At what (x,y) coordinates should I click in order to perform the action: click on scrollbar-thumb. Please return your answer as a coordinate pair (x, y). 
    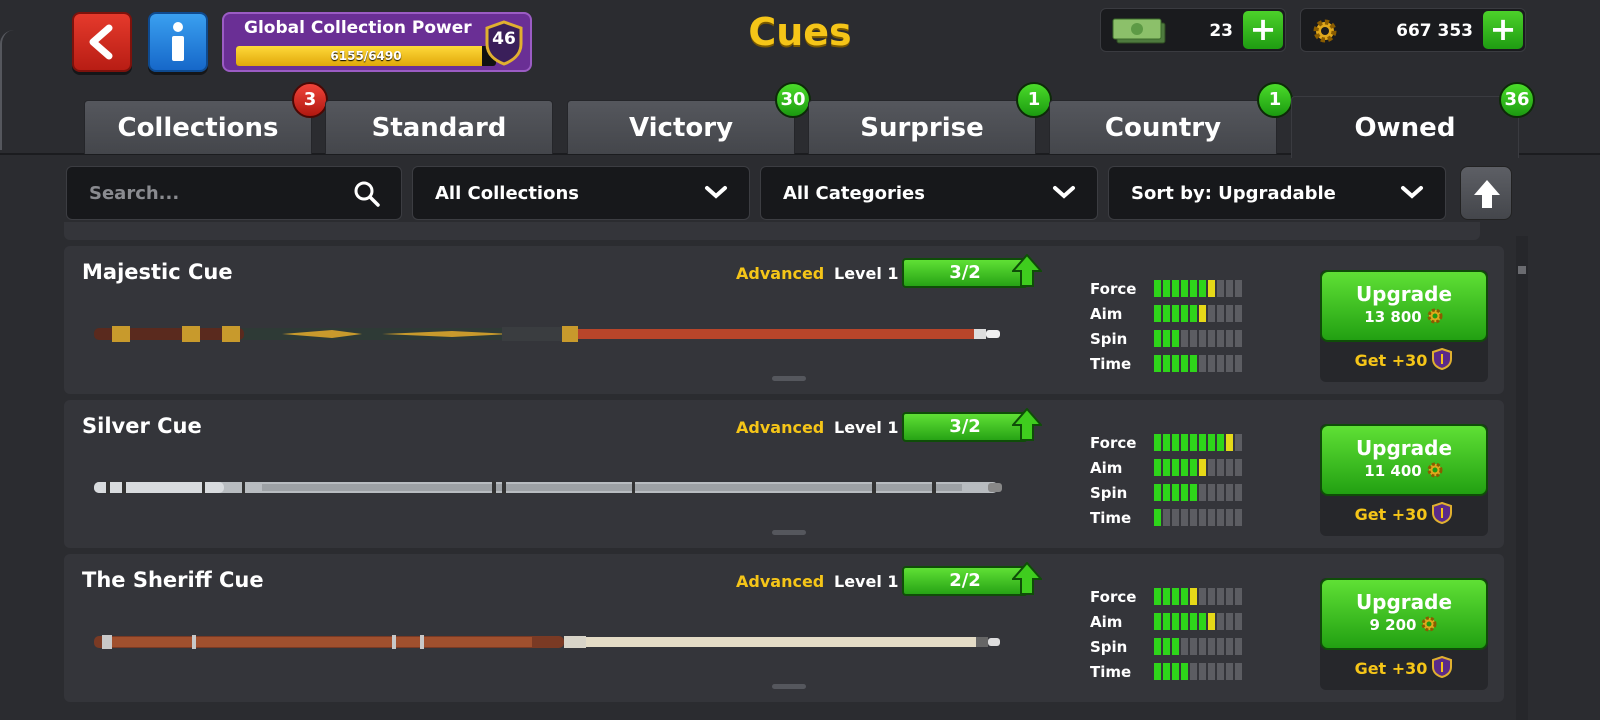
    Looking at the image, I should click on (1522, 270).